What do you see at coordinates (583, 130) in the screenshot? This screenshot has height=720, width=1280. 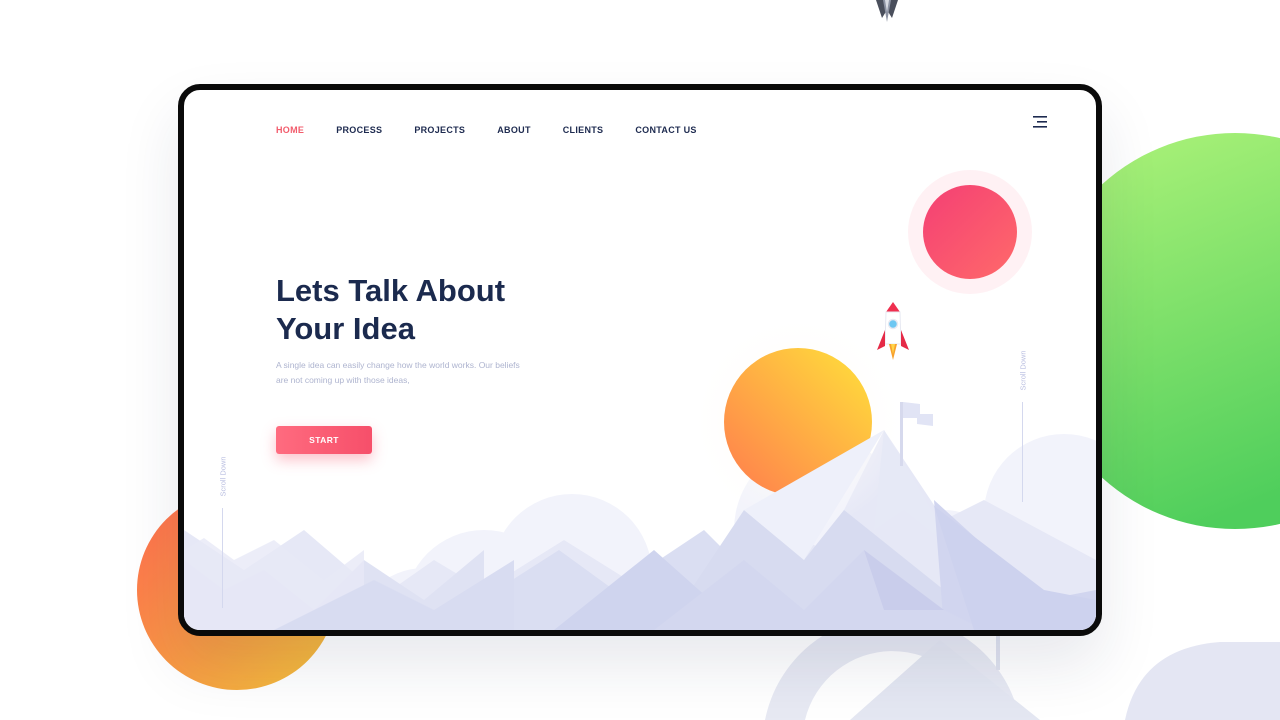 I see `nav-item-clients: CLIENTS` at bounding box center [583, 130].